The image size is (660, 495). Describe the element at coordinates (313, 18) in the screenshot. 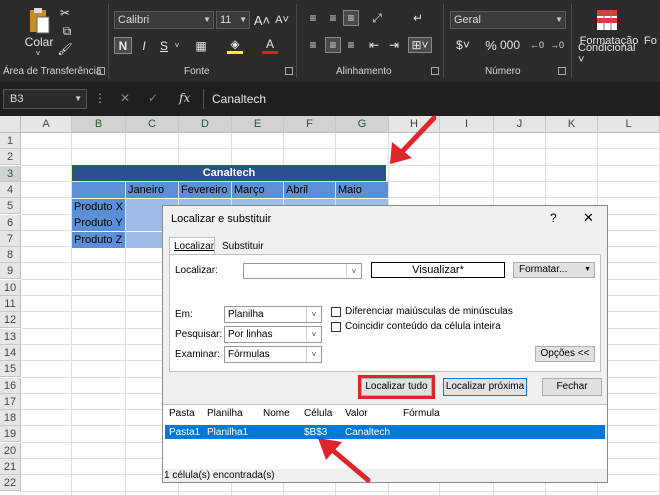

I see `align-top-icon: ≡` at that location.